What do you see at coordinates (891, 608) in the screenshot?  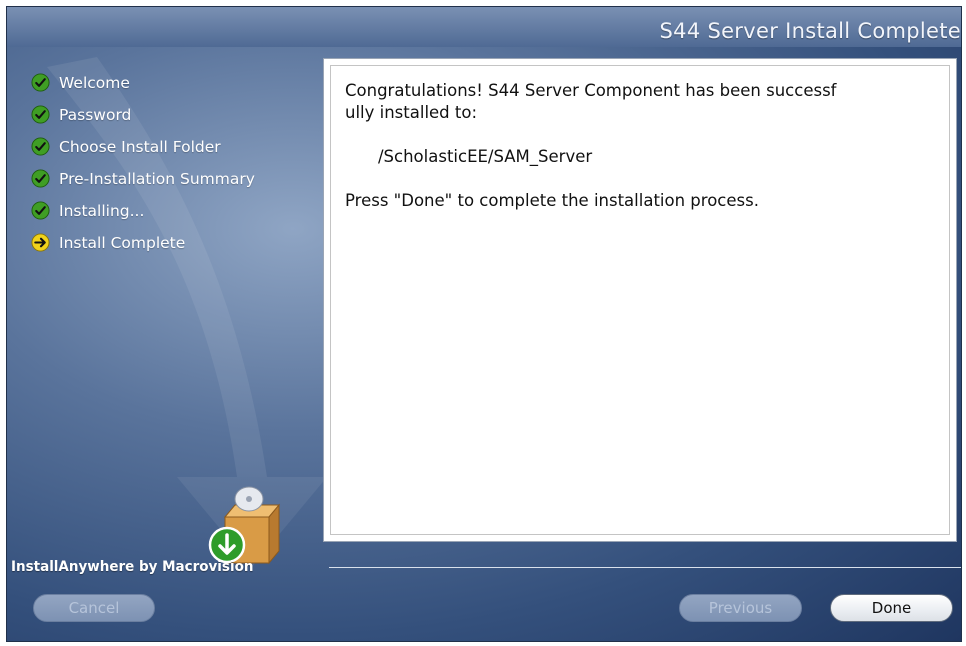 I see `done-button: Done` at bounding box center [891, 608].